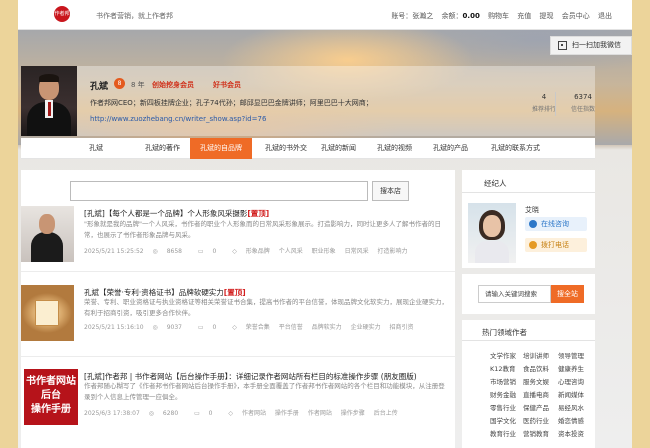 The image size is (650, 448). Describe the element at coordinates (498, 16) in the screenshot. I see `nav-cart: 购物车` at that location.